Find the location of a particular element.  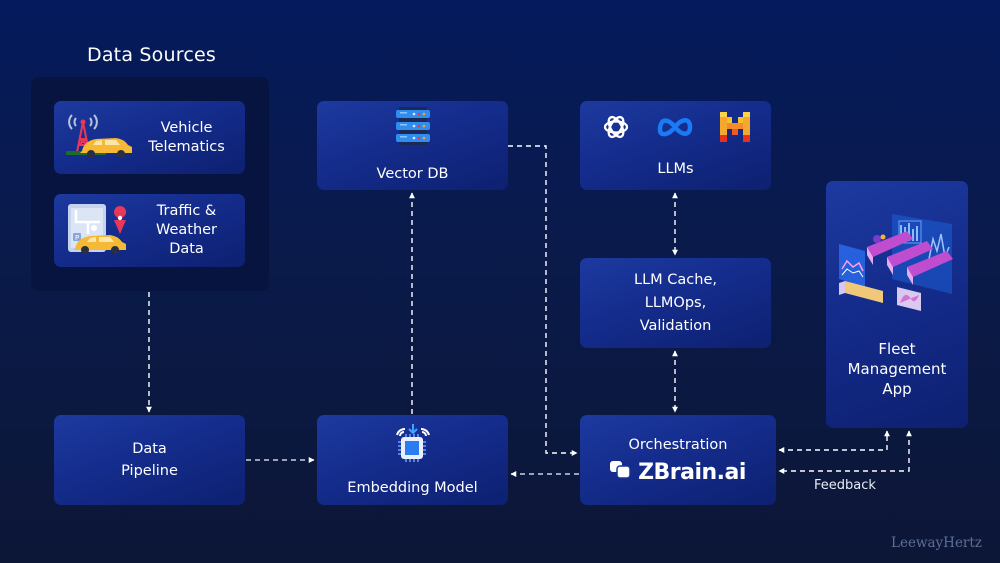

node-vector-db: Vector DB is located at coordinates (412, 145).